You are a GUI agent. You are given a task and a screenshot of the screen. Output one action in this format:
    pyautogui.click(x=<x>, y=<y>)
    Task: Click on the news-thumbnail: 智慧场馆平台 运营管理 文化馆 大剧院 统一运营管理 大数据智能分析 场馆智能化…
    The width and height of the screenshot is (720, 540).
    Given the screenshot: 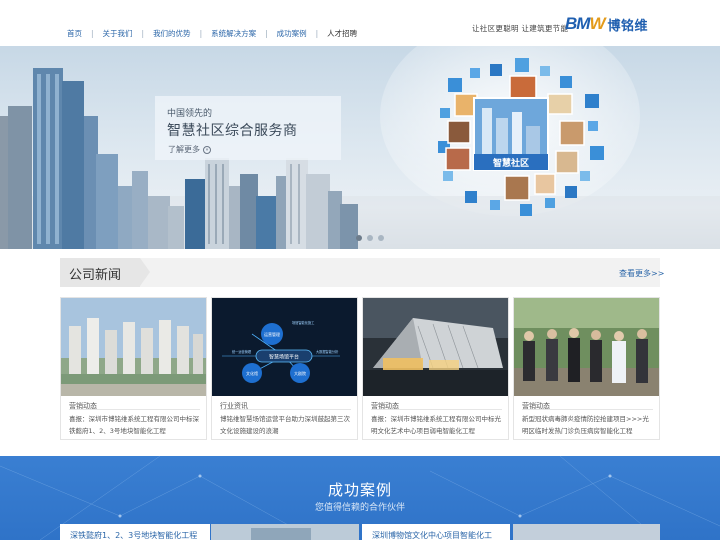 What is the action you would take?
    pyautogui.click(x=284, y=347)
    